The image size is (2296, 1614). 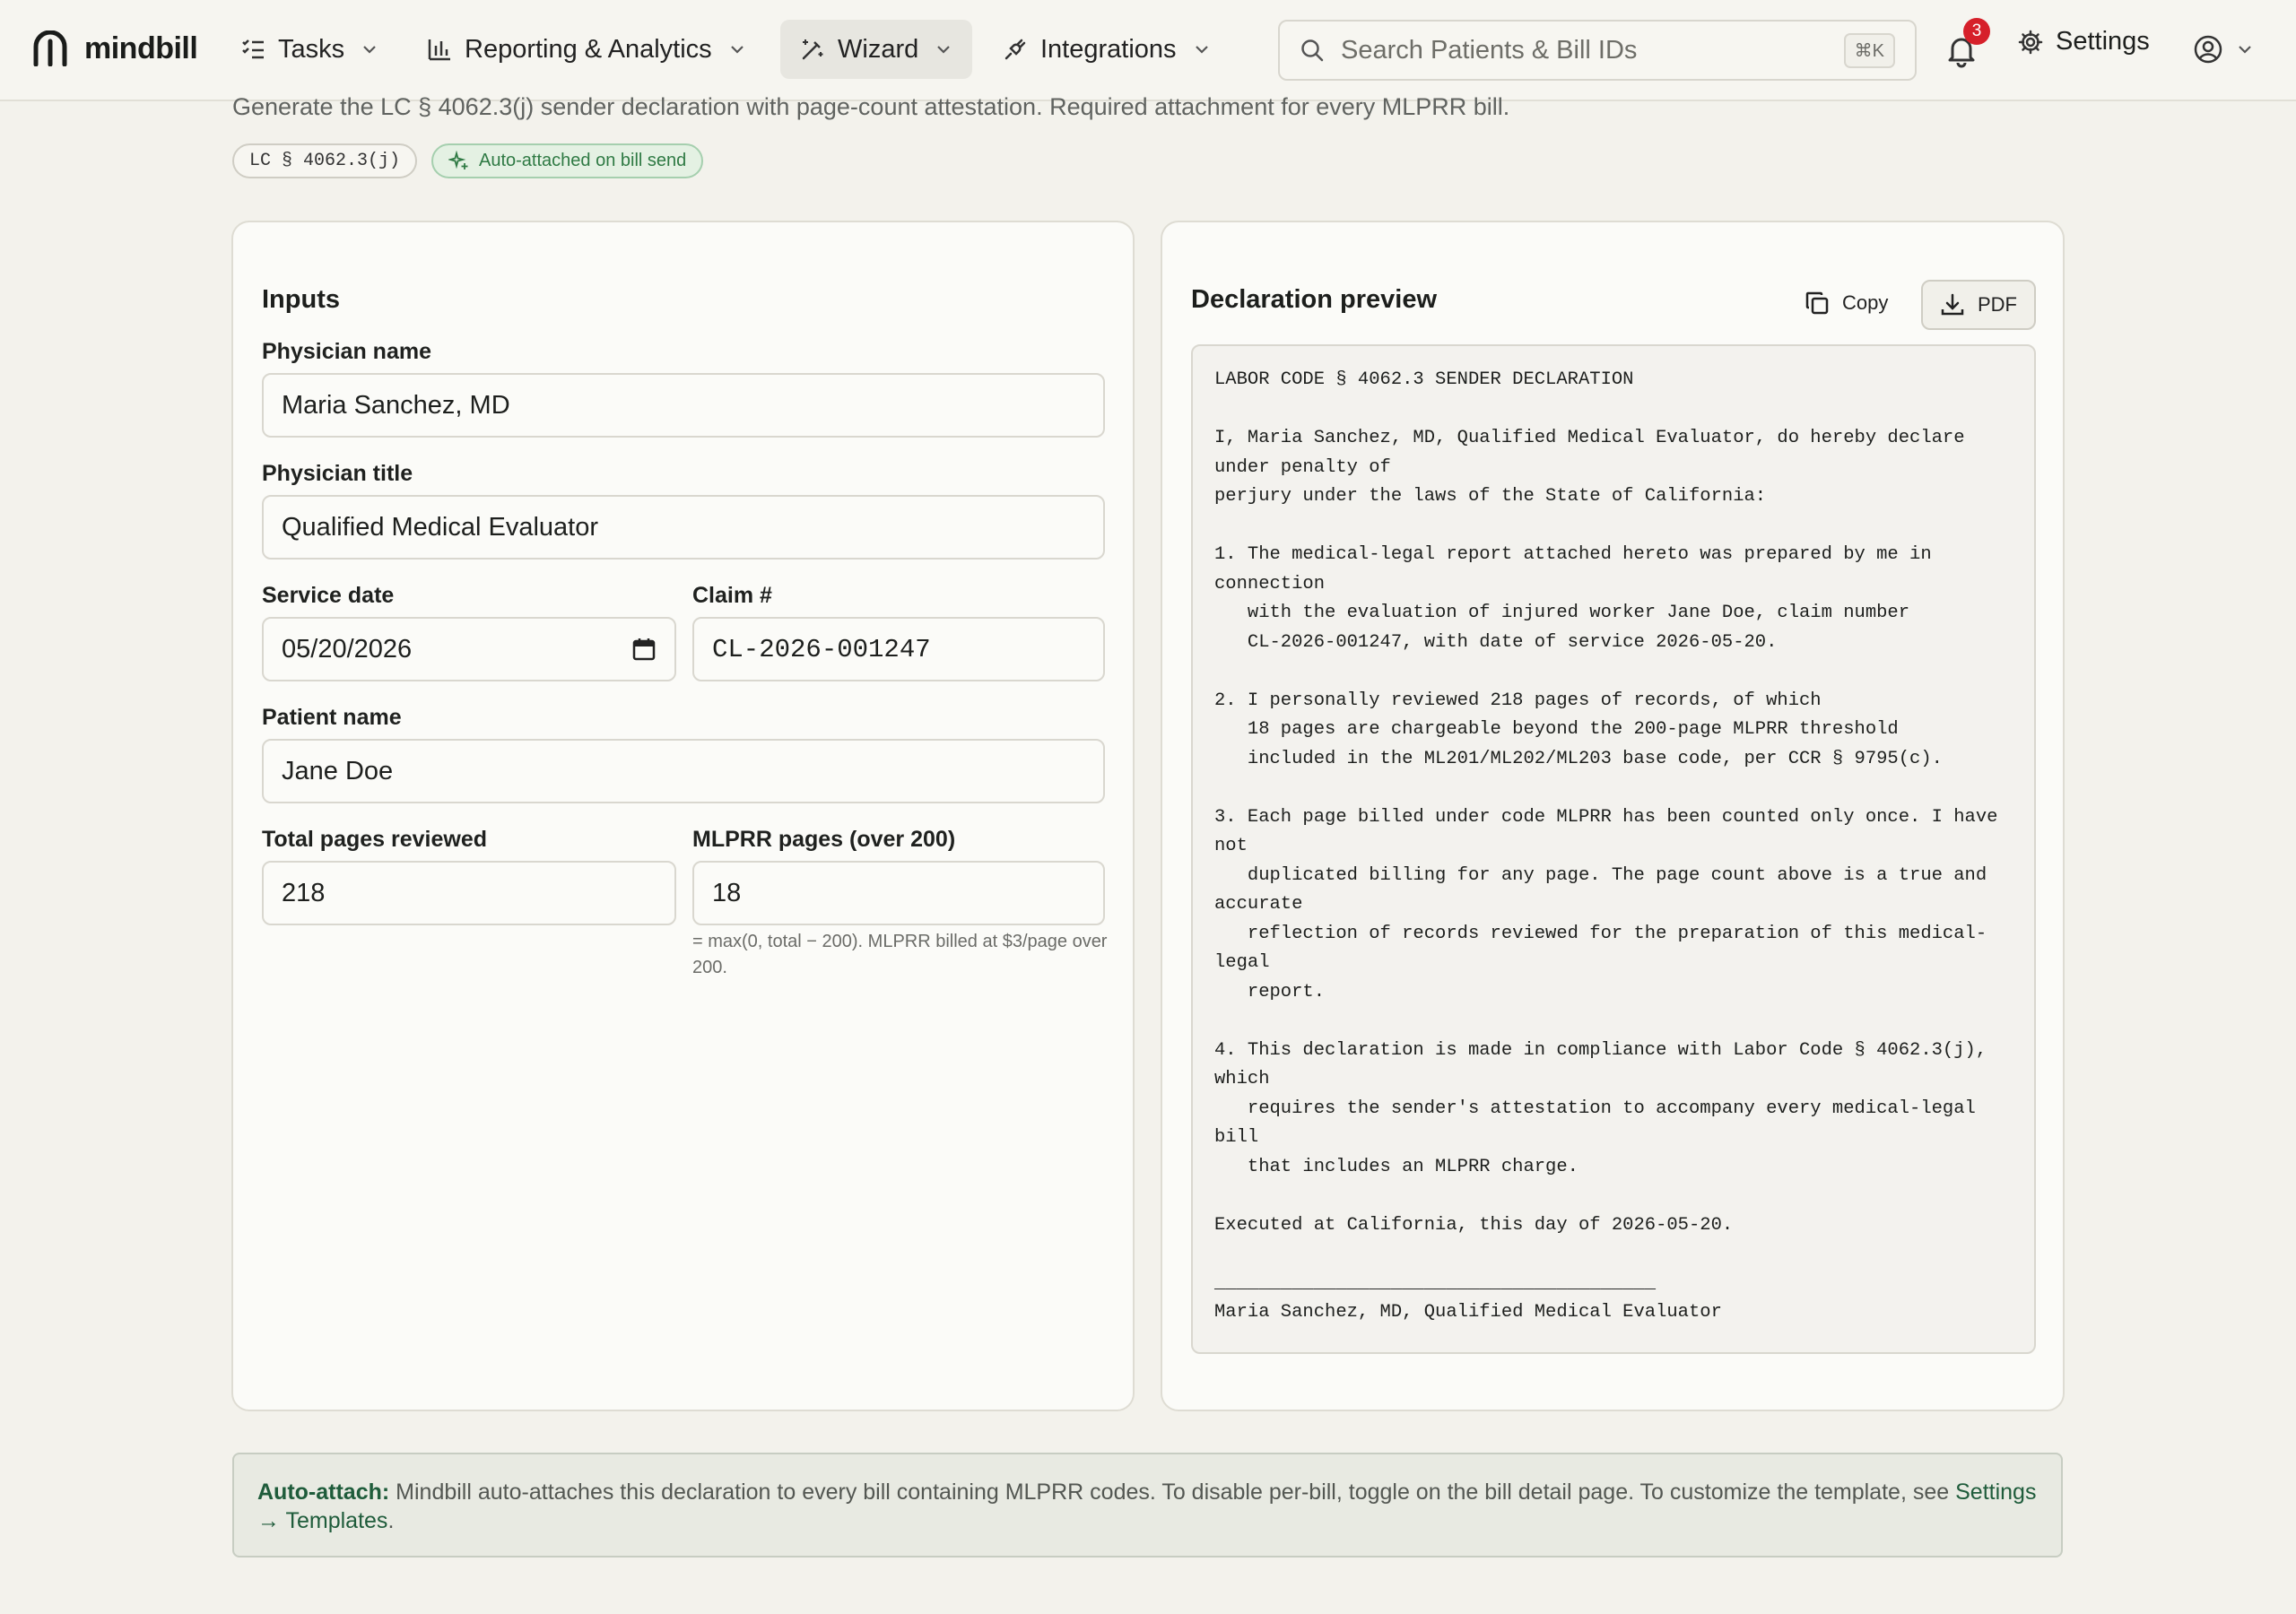 I want to click on download-pdf-button: PDF, so click(x=1978, y=305).